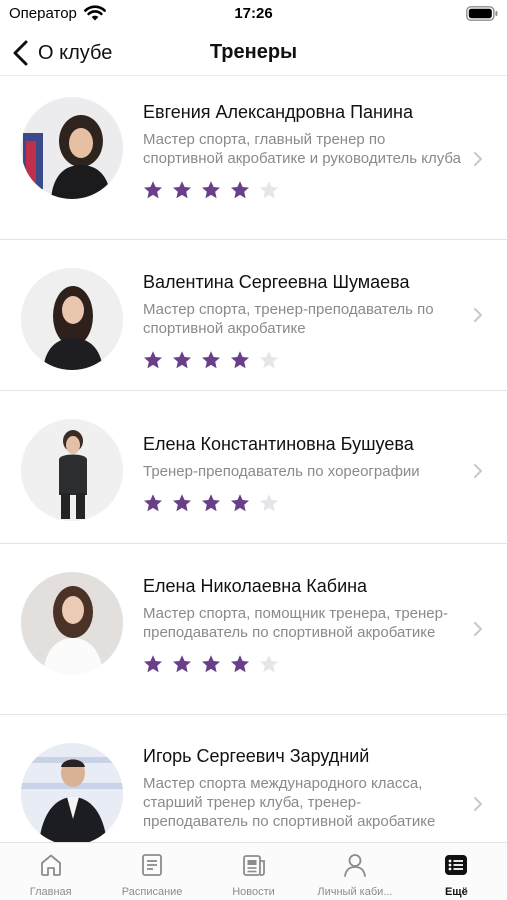  What do you see at coordinates (152, 892) in the screenshot?
I see `tab-label: Расписание` at bounding box center [152, 892].